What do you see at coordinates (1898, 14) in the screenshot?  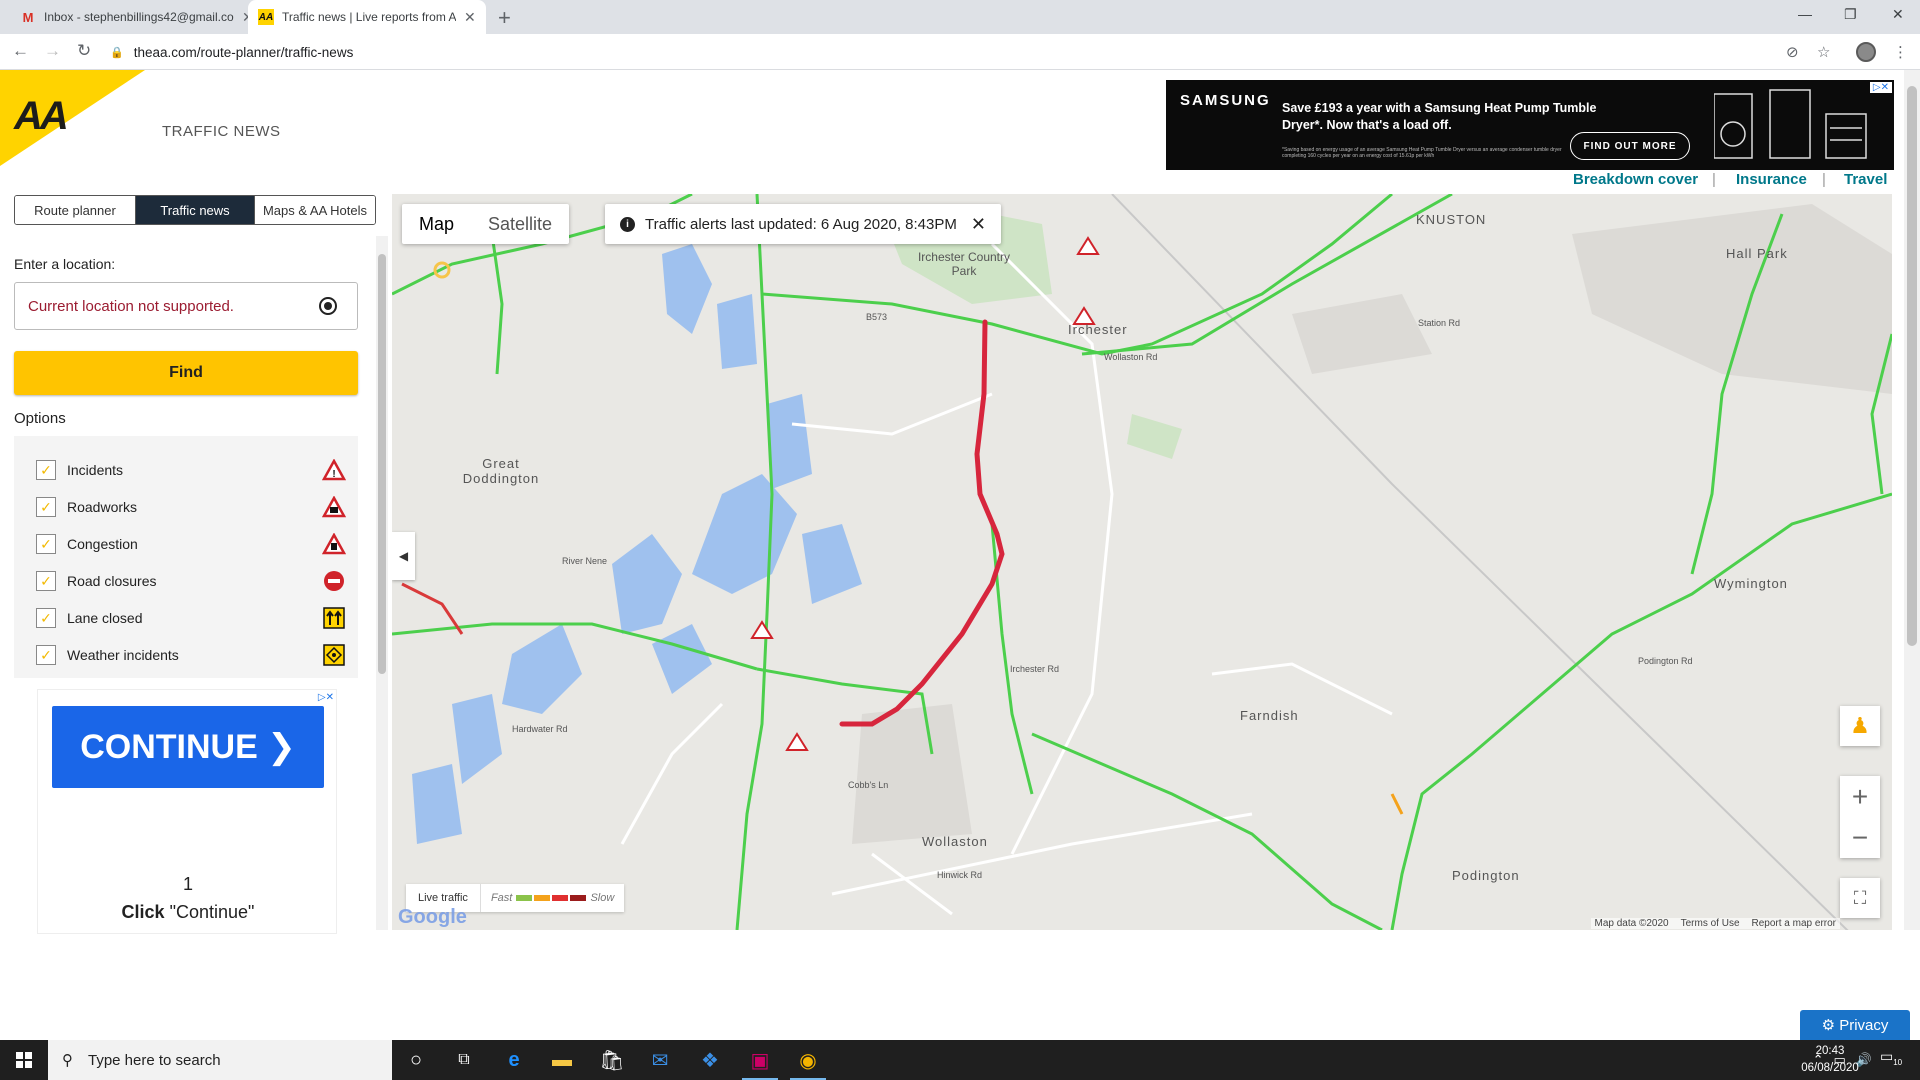 I see `close-window-icon: ✕` at bounding box center [1898, 14].